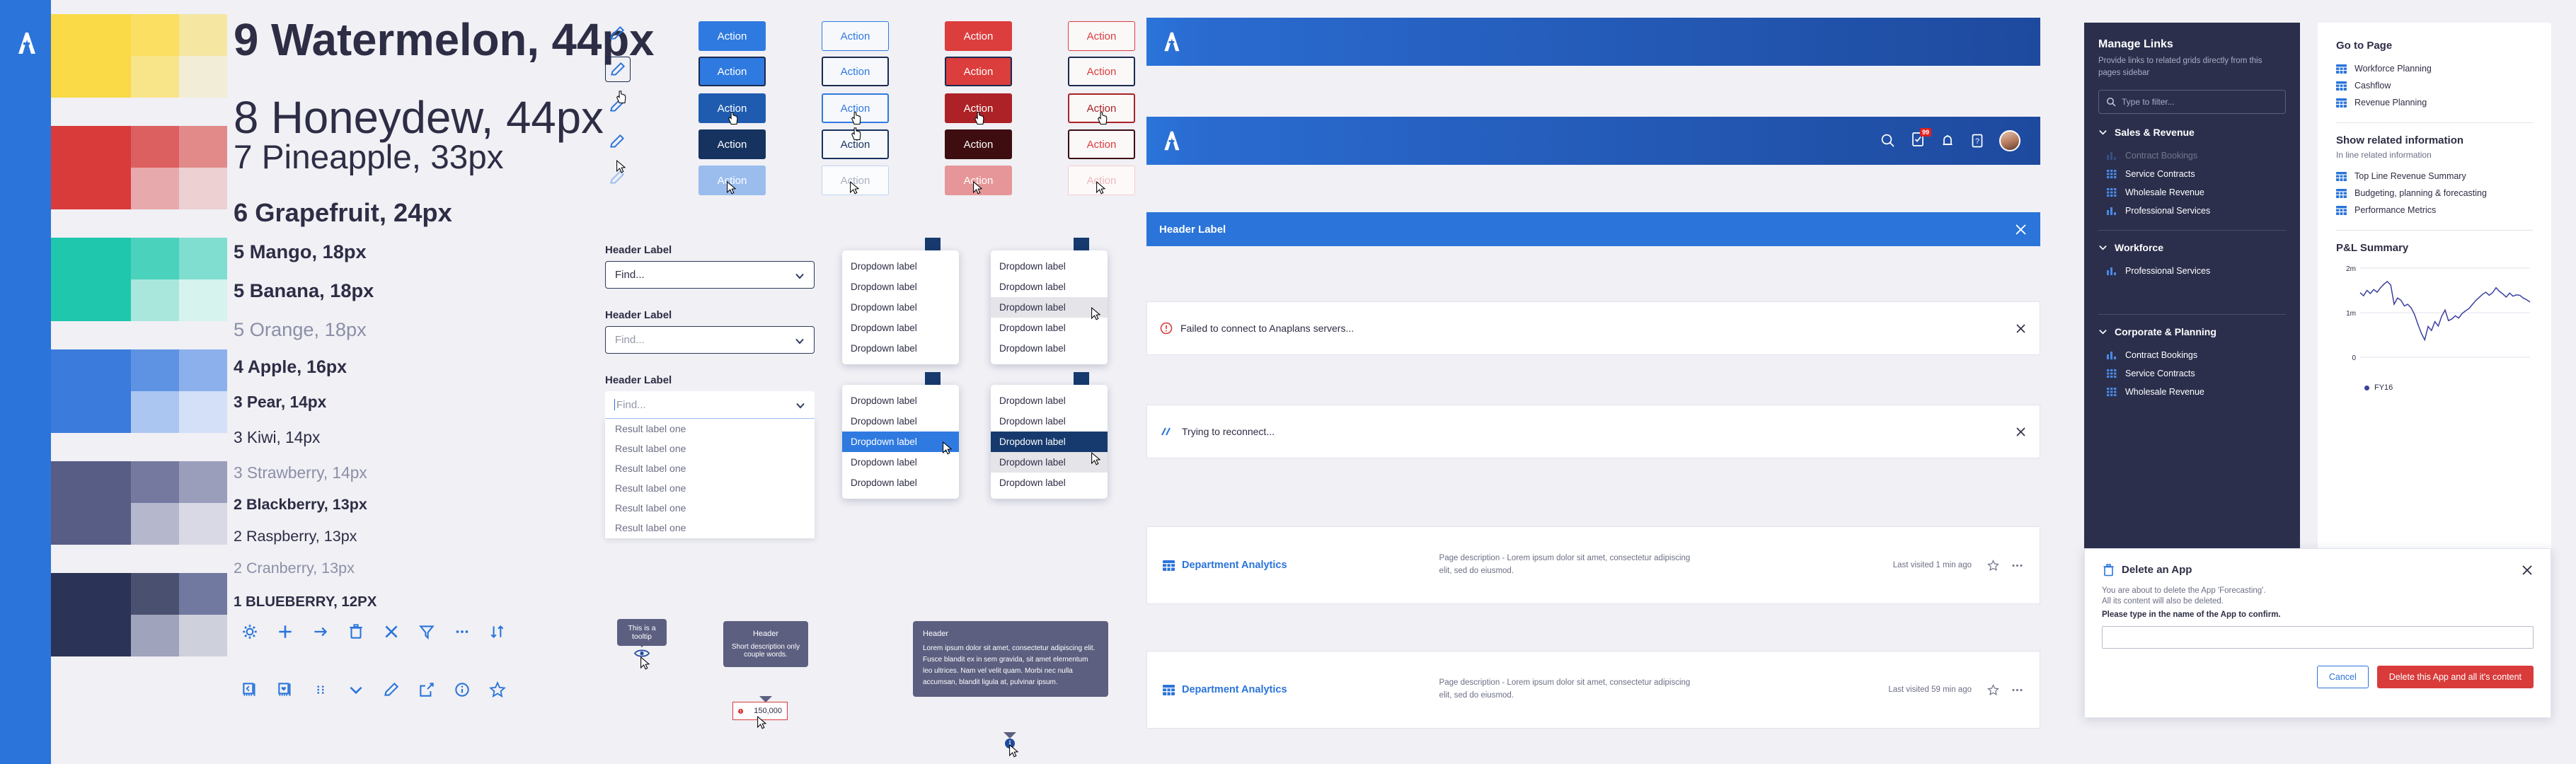  Describe the element at coordinates (320, 690) in the screenshot. I see `drag-handle-icon` at that location.